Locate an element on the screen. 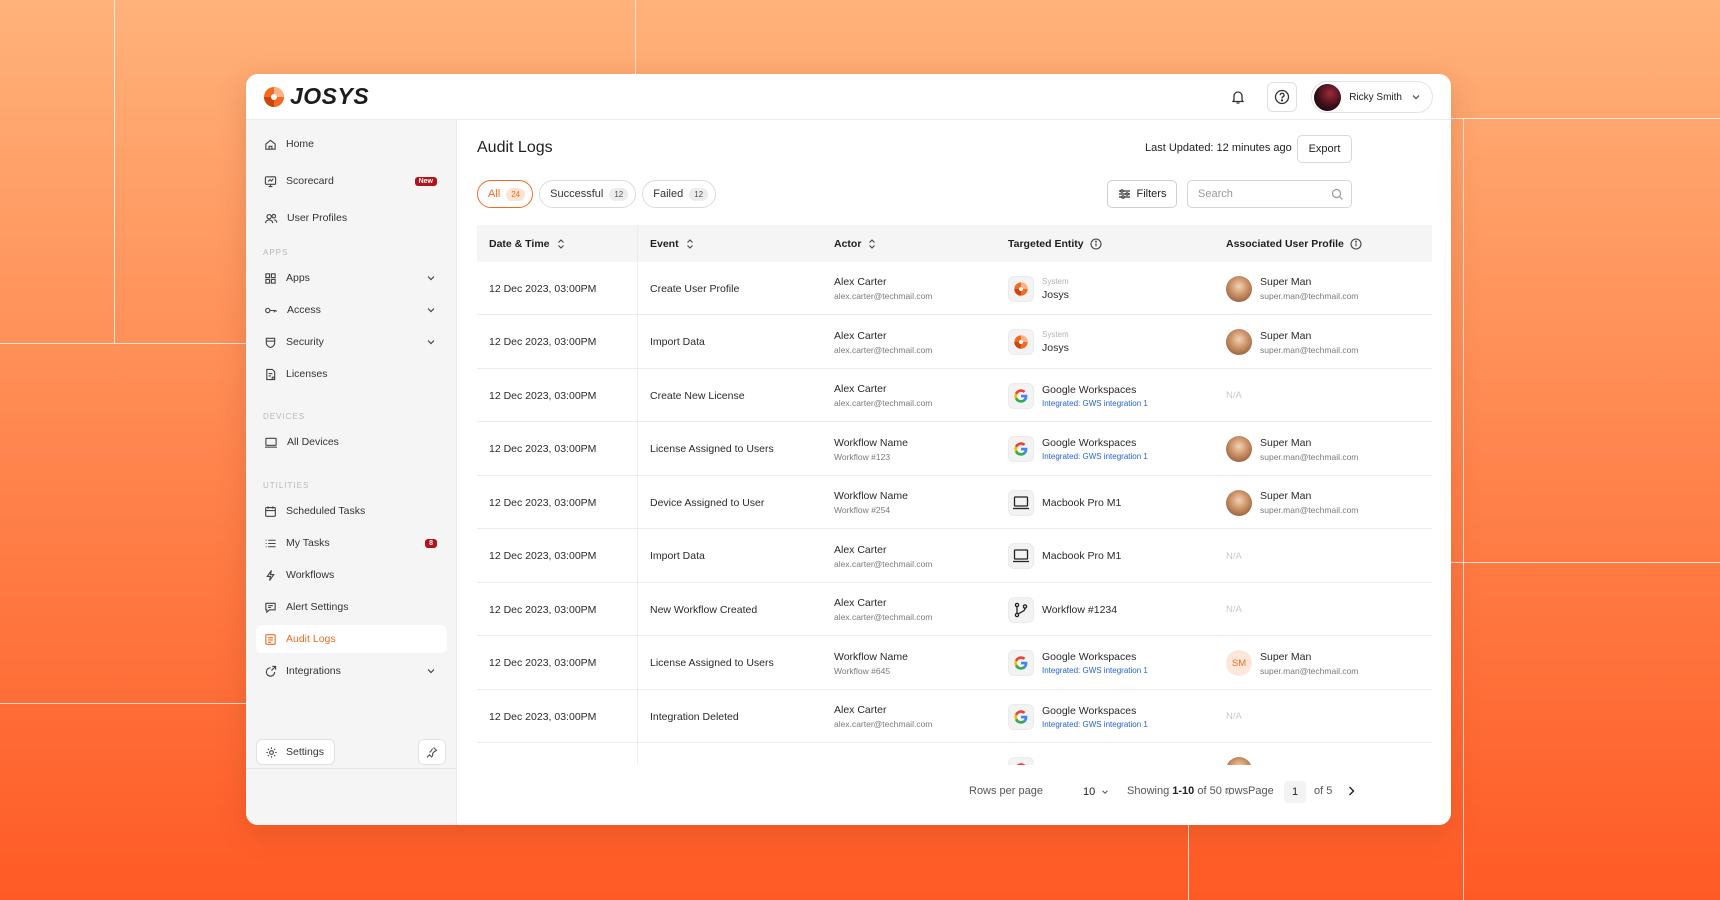 This screenshot has height=900, width=1720. sidebar-item-user-profiles: User Profiles is located at coordinates (351, 218).